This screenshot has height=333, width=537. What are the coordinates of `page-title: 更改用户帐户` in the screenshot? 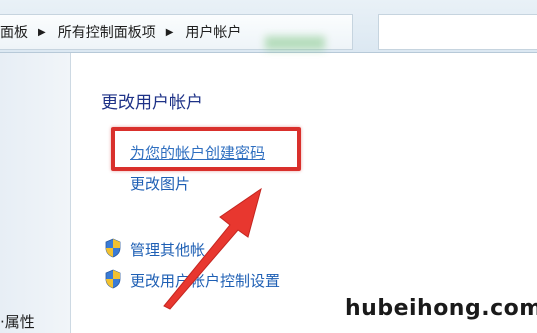 It's located at (152, 103).